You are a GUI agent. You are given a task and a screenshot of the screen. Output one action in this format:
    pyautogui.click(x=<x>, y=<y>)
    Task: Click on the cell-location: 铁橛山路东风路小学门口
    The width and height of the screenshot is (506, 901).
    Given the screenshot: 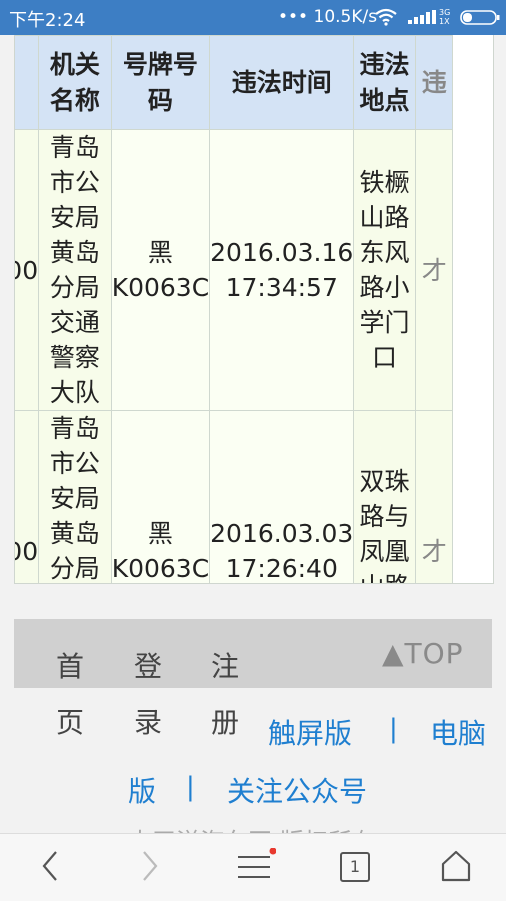 What is the action you would take?
    pyautogui.click(x=384, y=270)
    